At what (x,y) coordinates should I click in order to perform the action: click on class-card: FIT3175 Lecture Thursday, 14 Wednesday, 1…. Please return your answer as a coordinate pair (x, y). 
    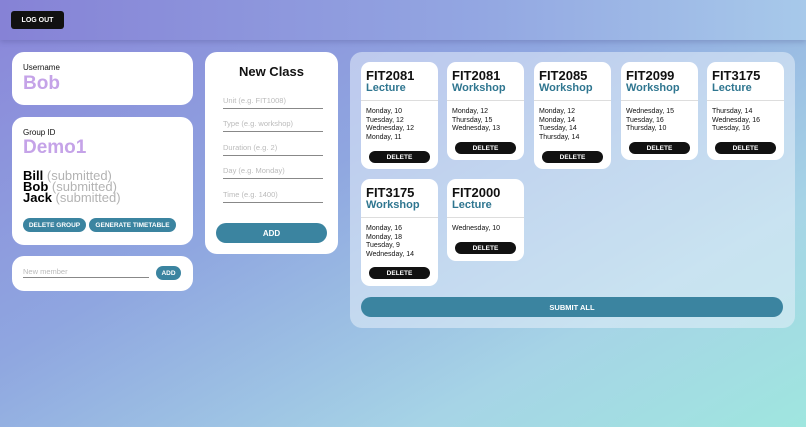
    Looking at the image, I should click on (745, 111).